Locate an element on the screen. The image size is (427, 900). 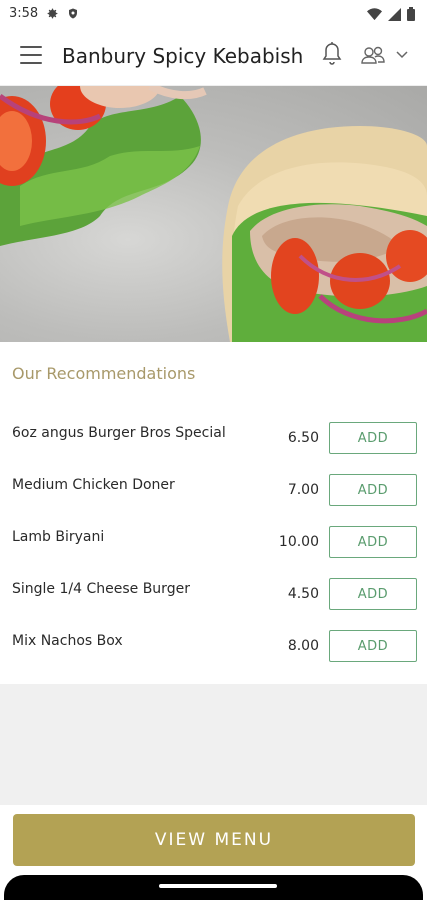
list-item: Mix Nachos Box 8.00 ADD is located at coordinates (213, 654).